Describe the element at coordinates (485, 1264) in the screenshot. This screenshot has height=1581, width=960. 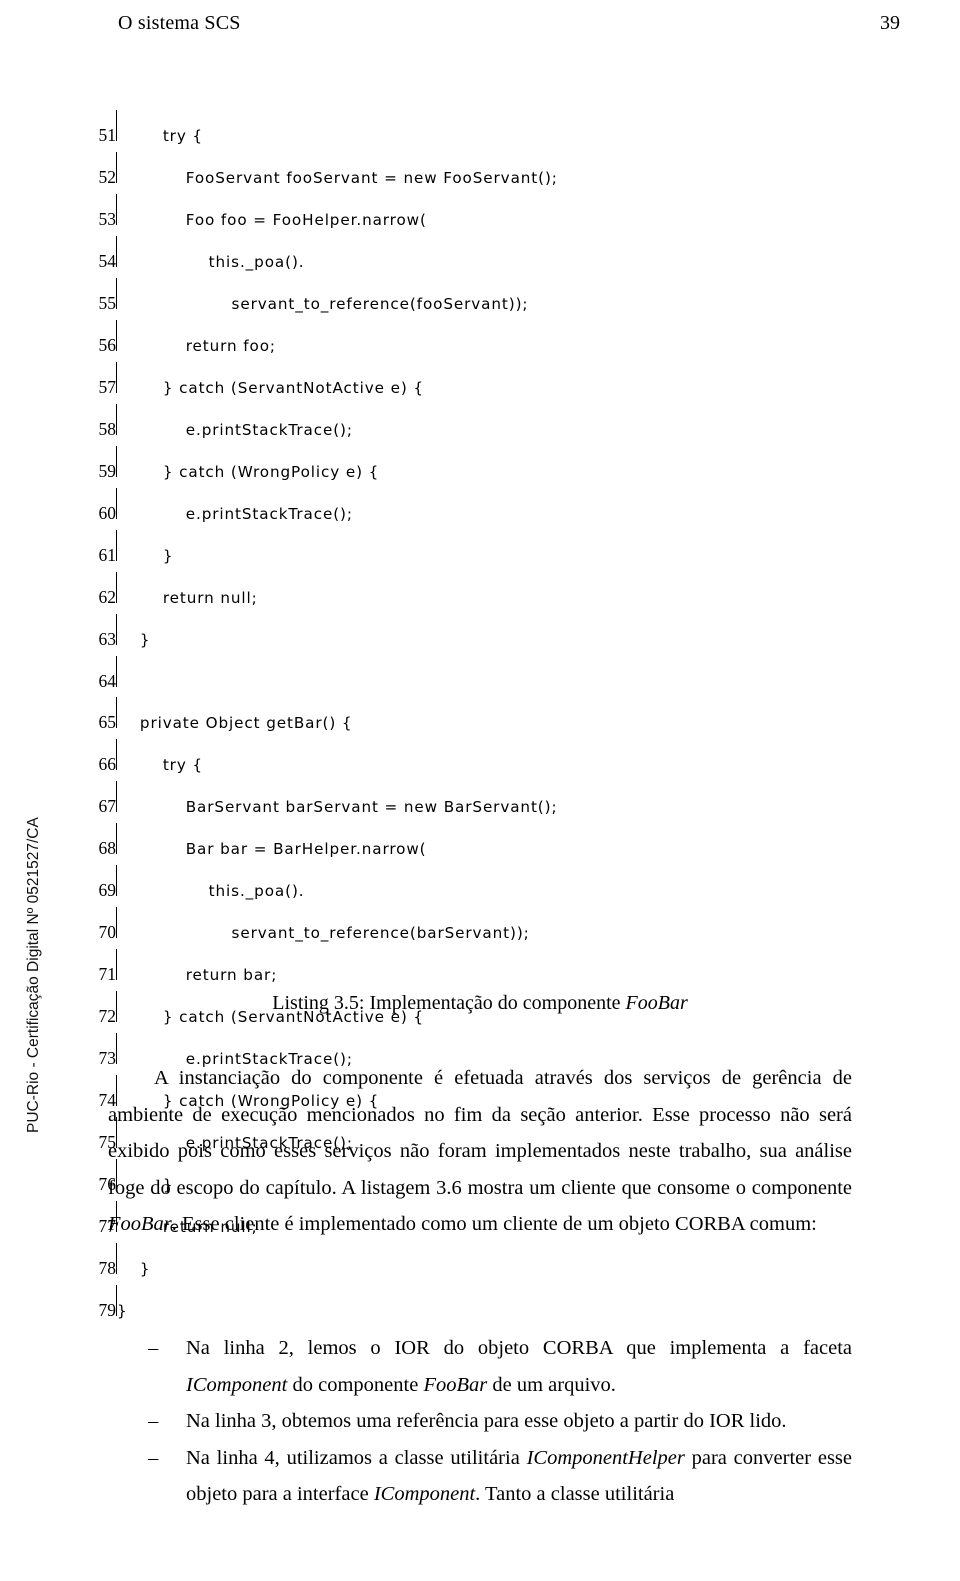
I see `code-line: 78 }` at that location.